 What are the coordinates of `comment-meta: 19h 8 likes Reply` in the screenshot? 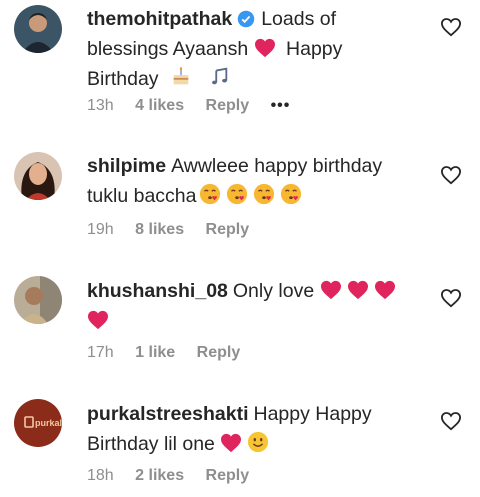 It's located at (176, 230).